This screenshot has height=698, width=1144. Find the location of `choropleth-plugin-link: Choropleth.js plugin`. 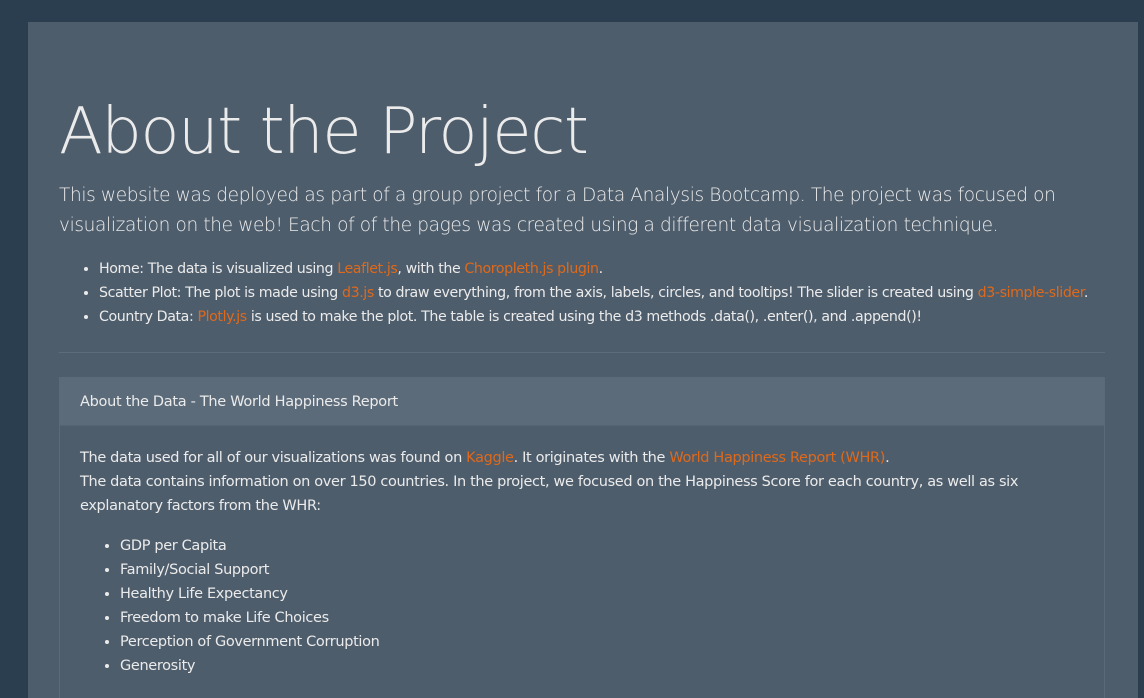

choropleth-plugin-link: Choropleth.js plugin is located at coordinates (531, 269).